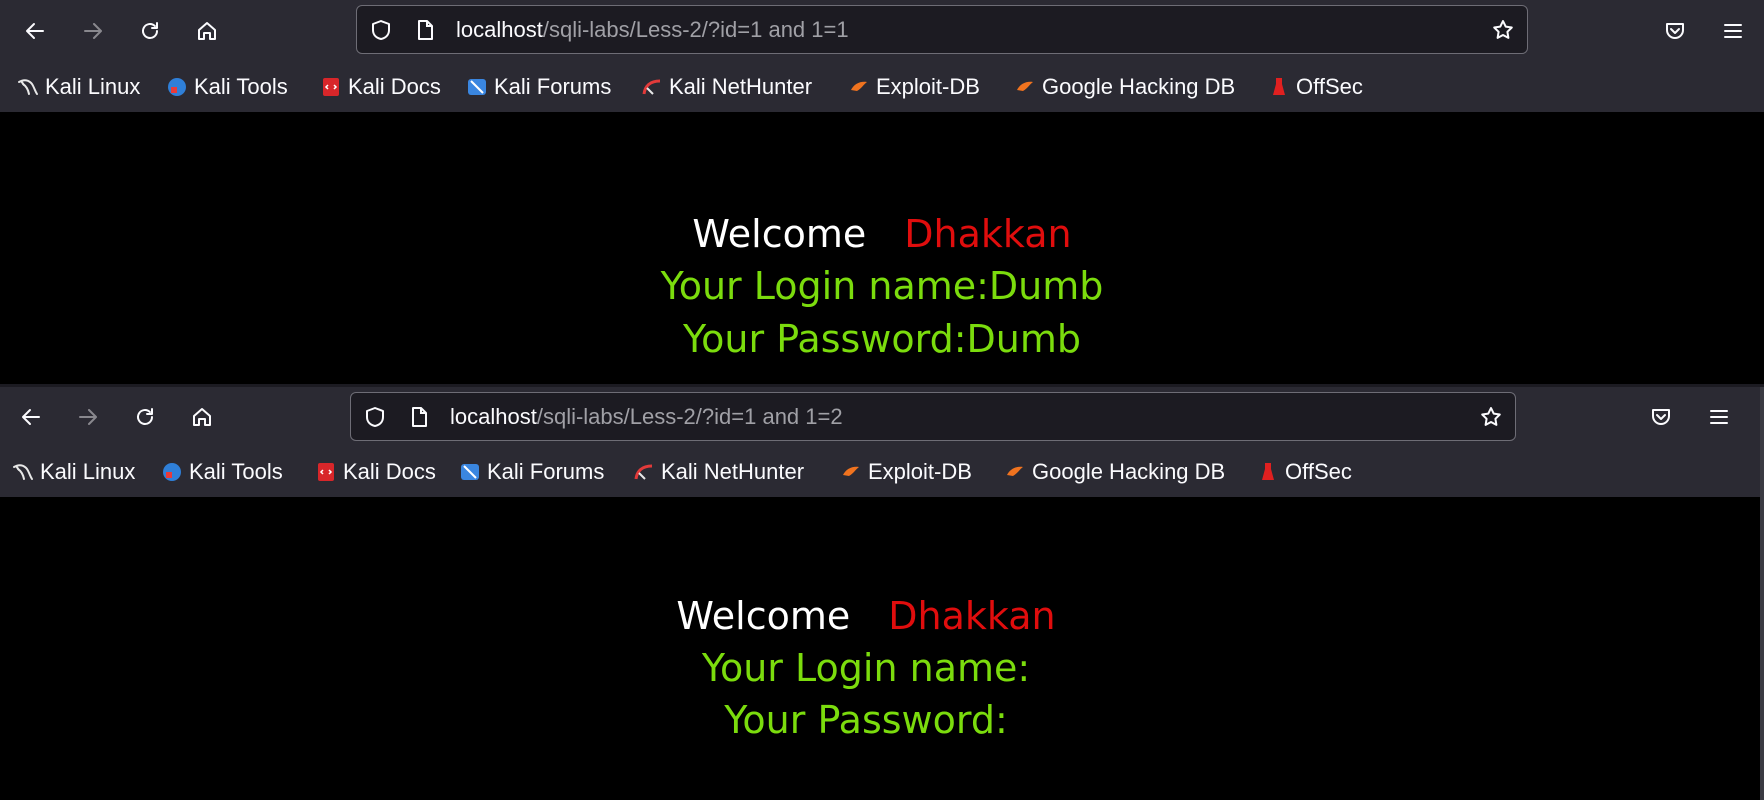  I want to click on password-line: Your Password:Dumb, so click(882, 339).